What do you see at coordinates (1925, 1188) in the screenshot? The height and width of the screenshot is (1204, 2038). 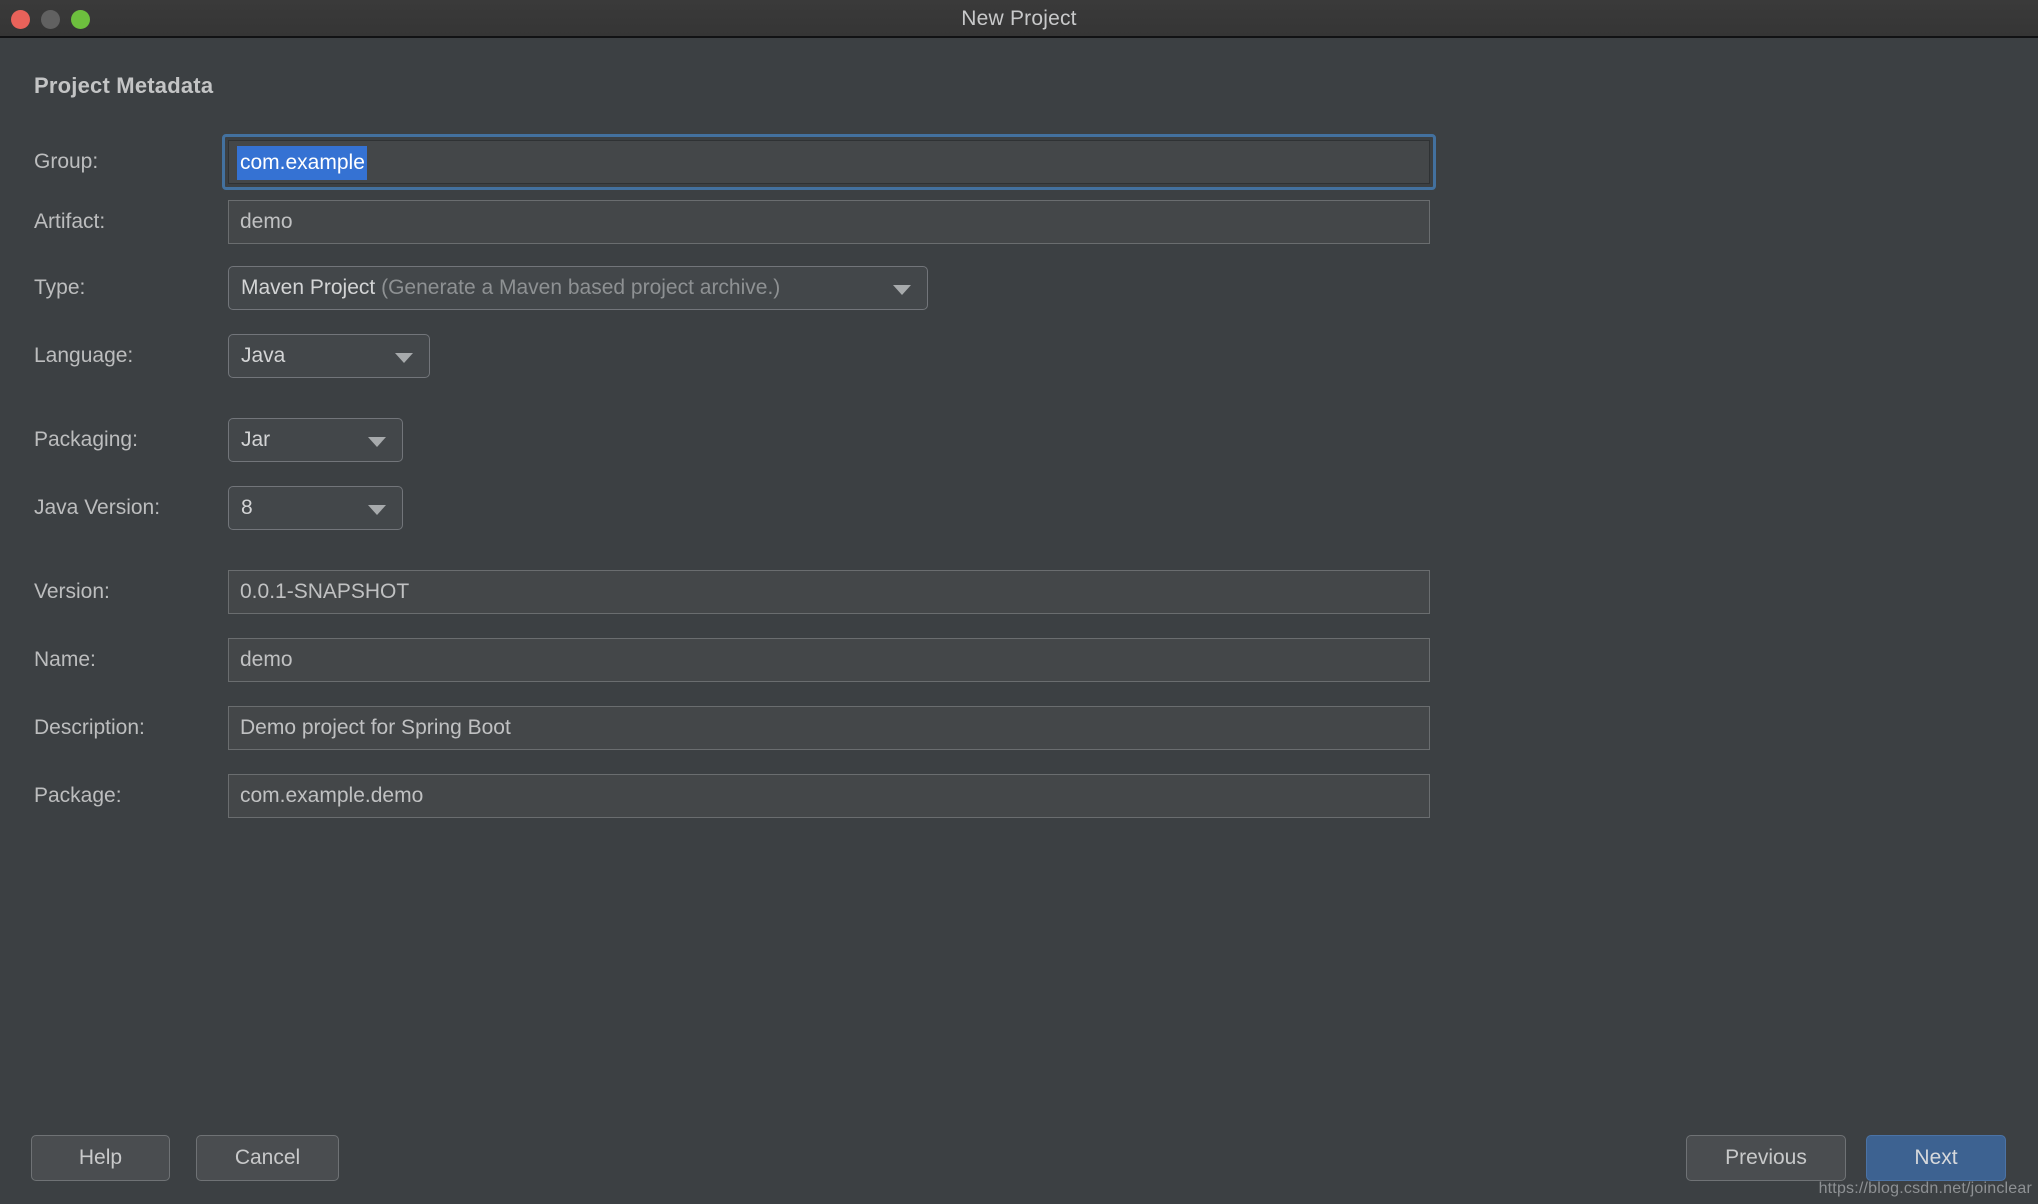 I see `watermark: https://blog.csdn.net/joinclear` at bounding box center [1925, 1188].